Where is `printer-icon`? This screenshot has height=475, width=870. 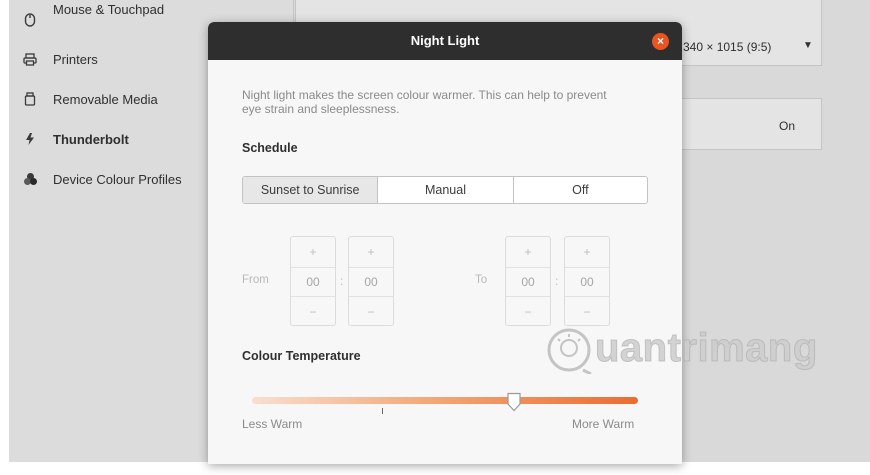
printer-icon is located at coordinates (30, 59).